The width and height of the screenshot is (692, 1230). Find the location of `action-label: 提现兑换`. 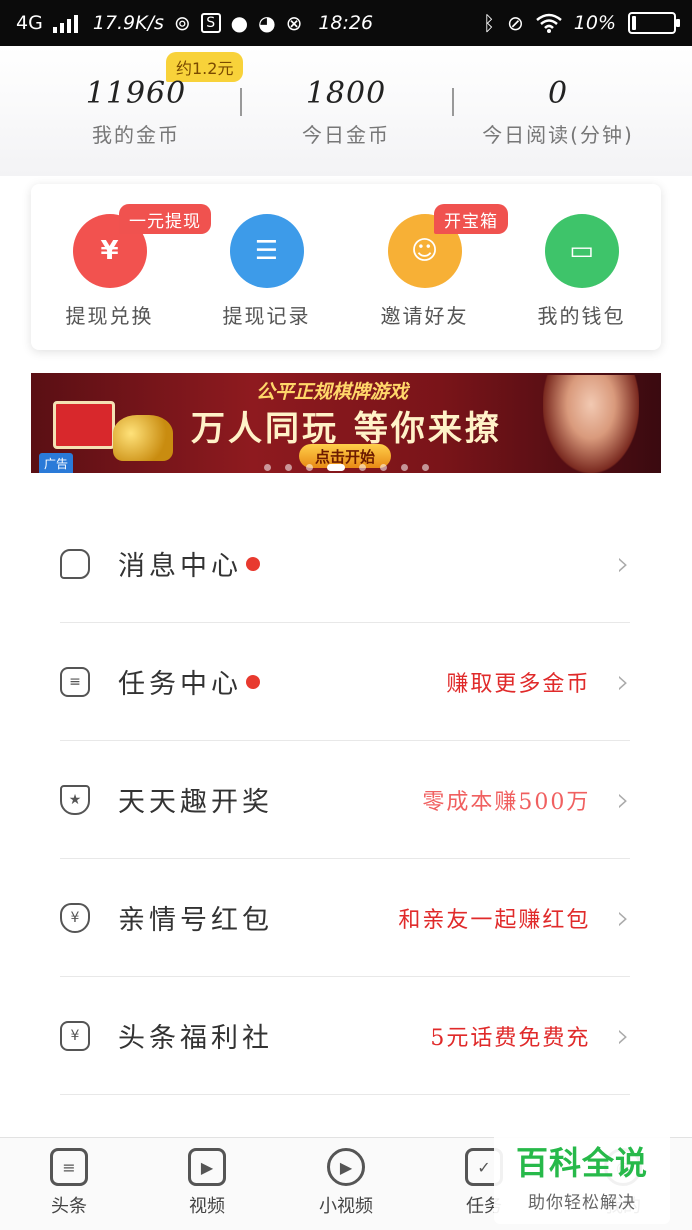

action-label: 提现兑换 is located at coordinates (109, 316).